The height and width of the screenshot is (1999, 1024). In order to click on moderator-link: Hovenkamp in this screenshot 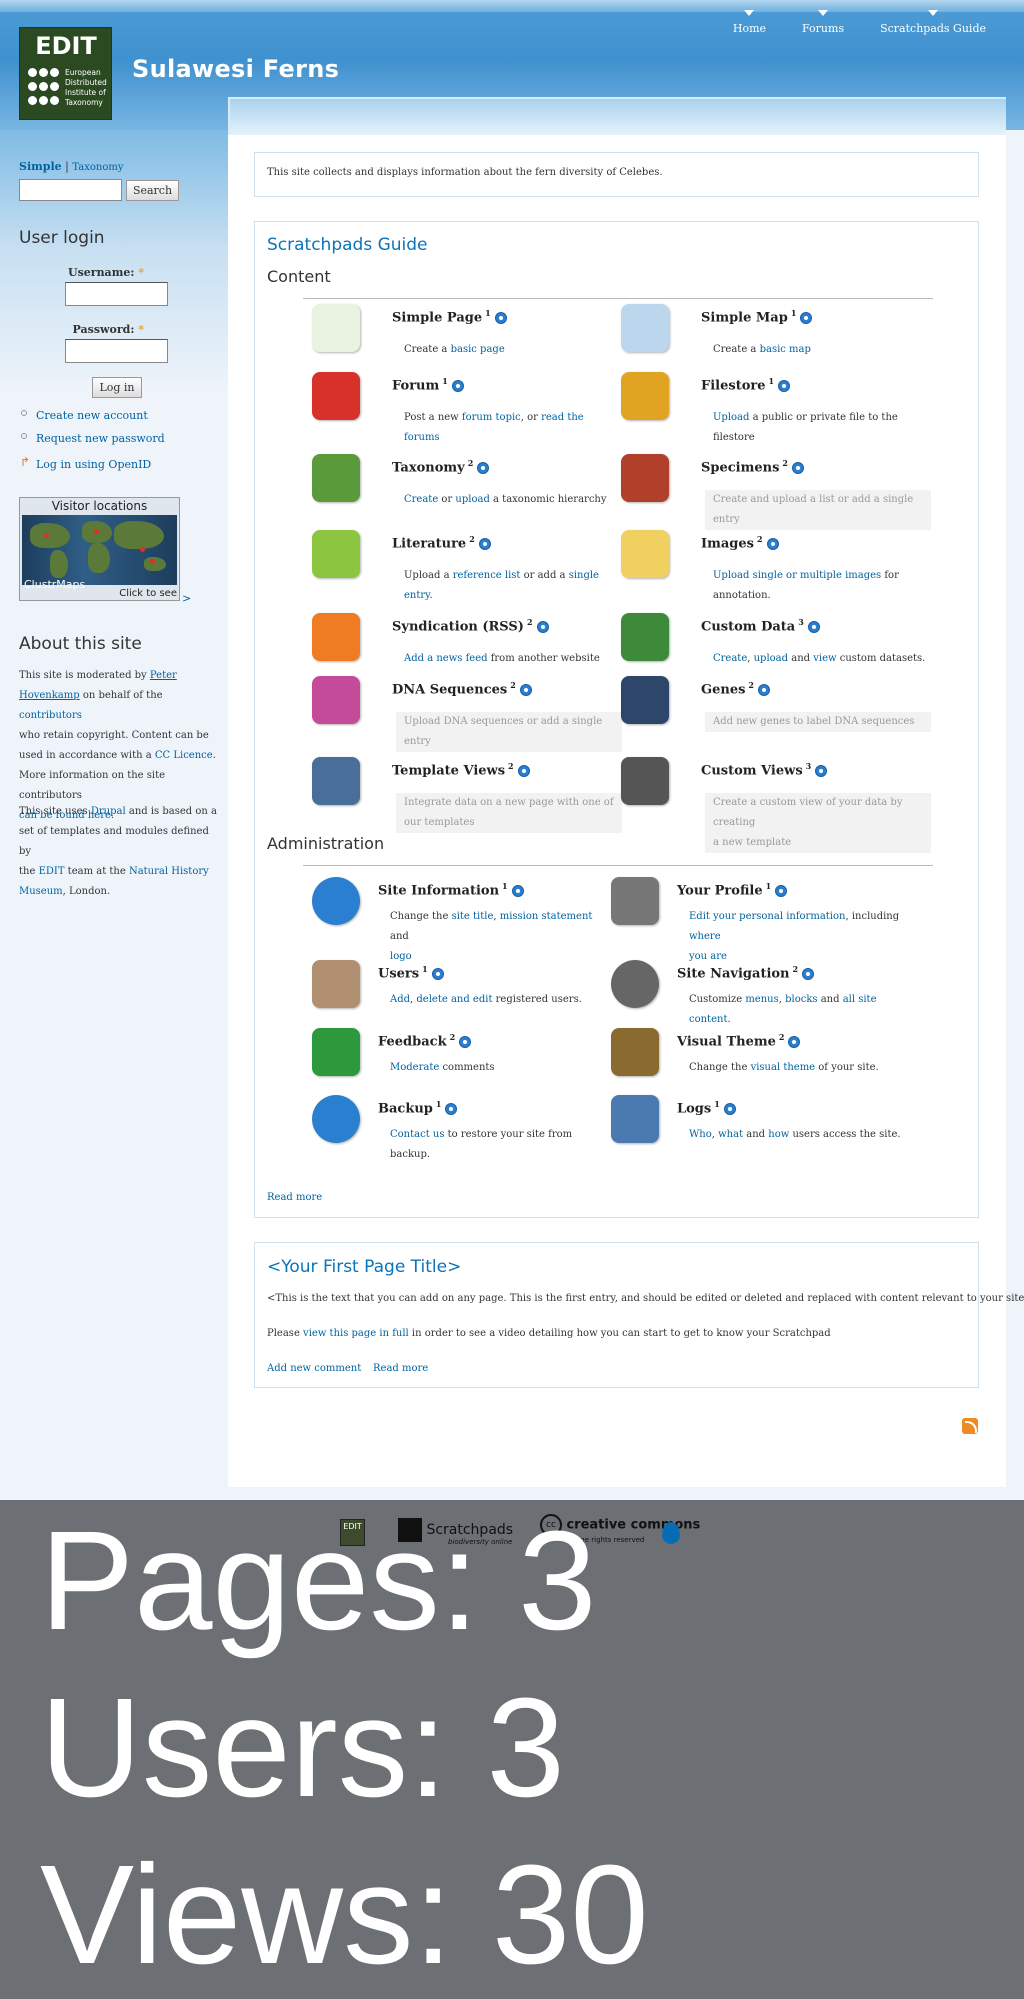, I will do `click(49, 695)`.